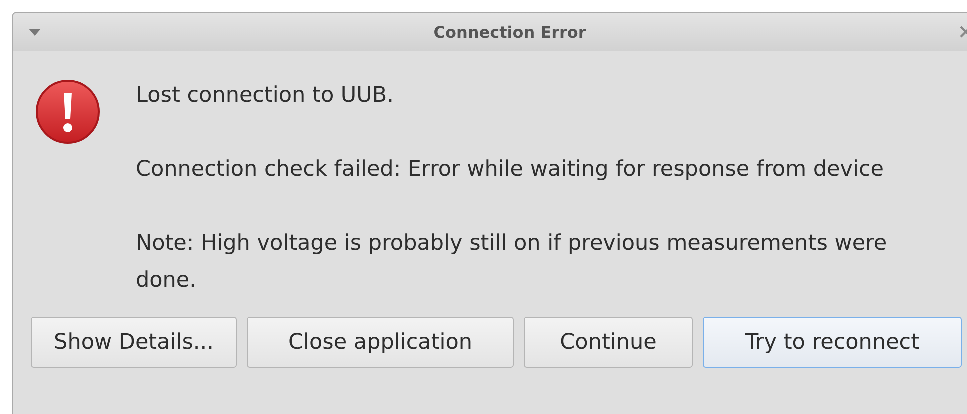 This screenshot has width=967, height=414. I want to click on message-text: Connection check failed: Error while waiting for response from device, so click(510, 170).